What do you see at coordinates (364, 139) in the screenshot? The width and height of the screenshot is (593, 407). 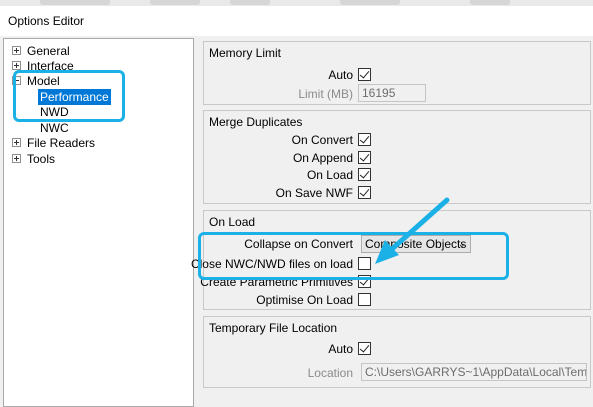 I see `on-convert-checkbox` at bounding box center [364, 139].